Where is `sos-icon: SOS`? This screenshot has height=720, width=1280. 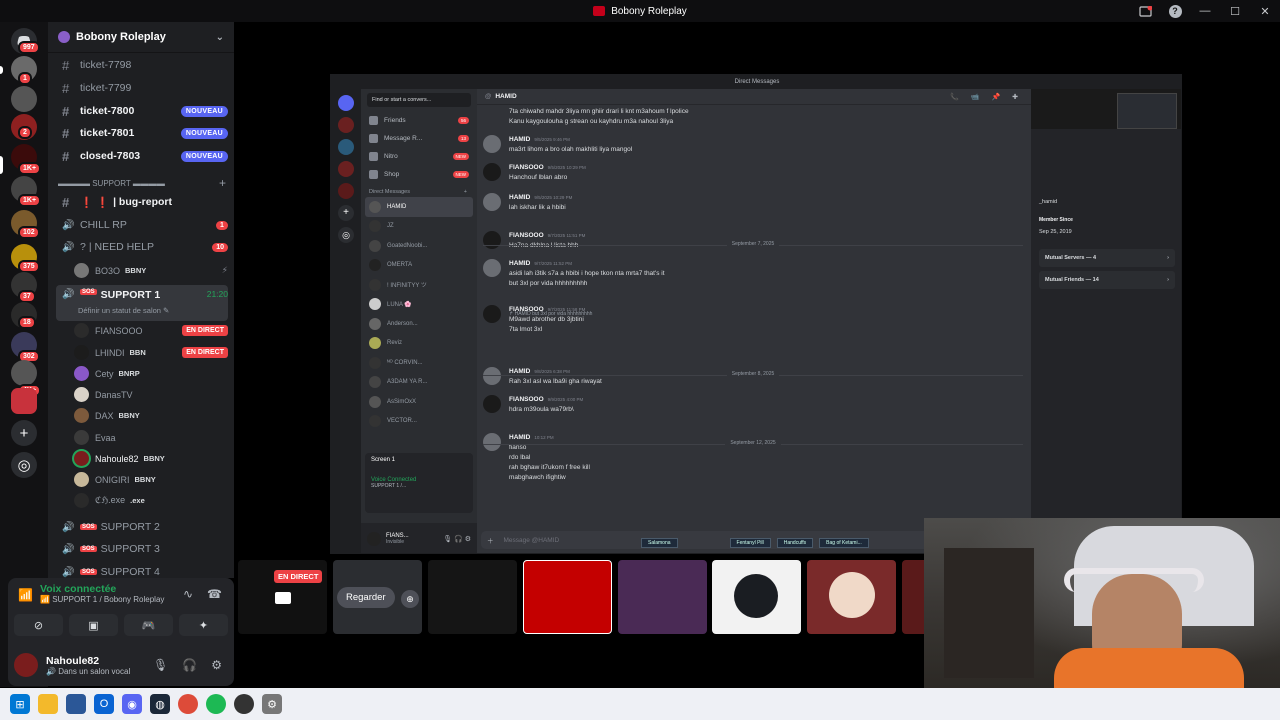 sos-icon: SOS is located at coordinates (88, 549).